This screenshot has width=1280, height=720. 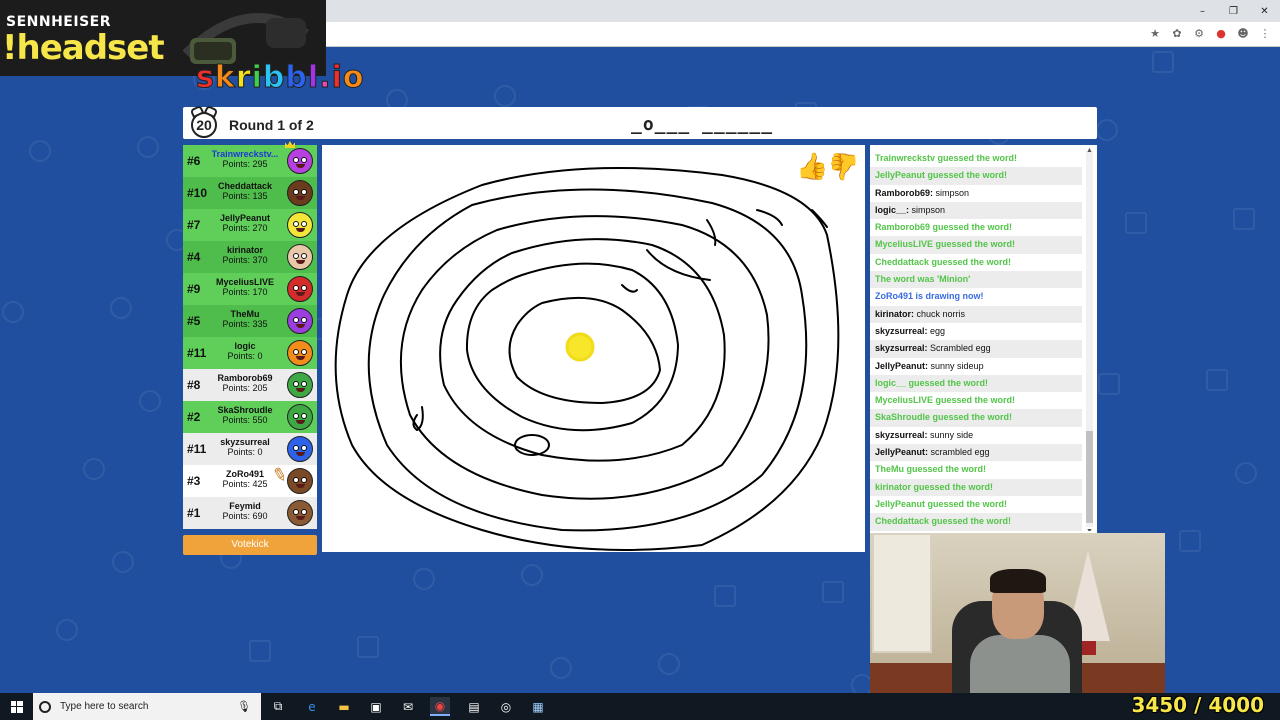 I want to click on file-explorer-icon: ▬, so click(x=344, y=706).